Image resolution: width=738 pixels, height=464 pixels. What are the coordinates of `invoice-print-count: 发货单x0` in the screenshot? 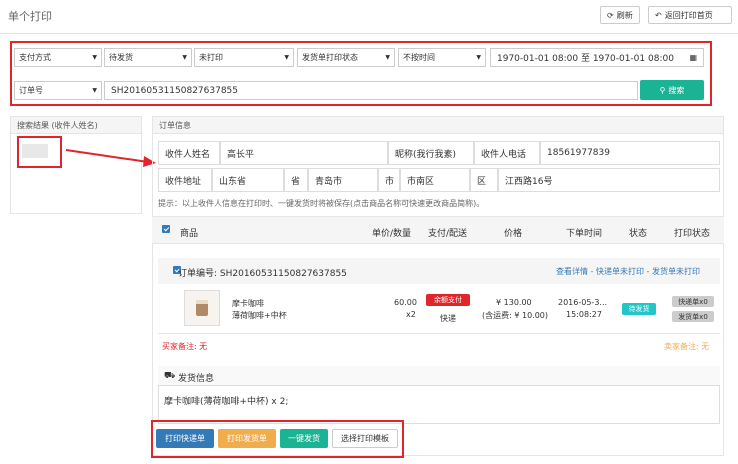 It's located at (693, 316).